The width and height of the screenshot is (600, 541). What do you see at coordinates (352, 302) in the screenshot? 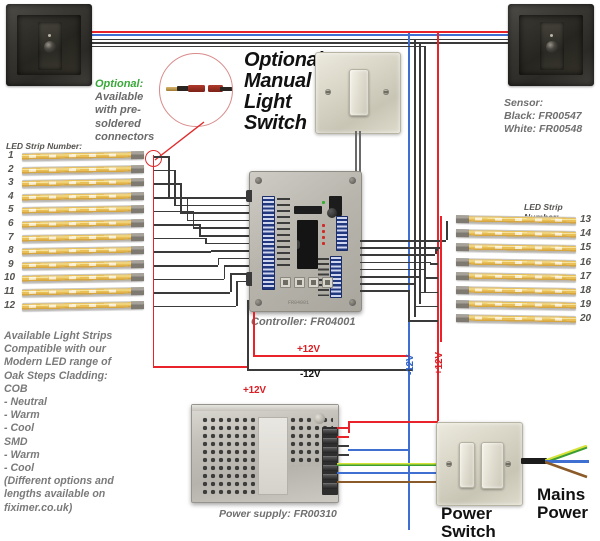
I see `controller-corner-screw-br` at bounding box center [352, 302].